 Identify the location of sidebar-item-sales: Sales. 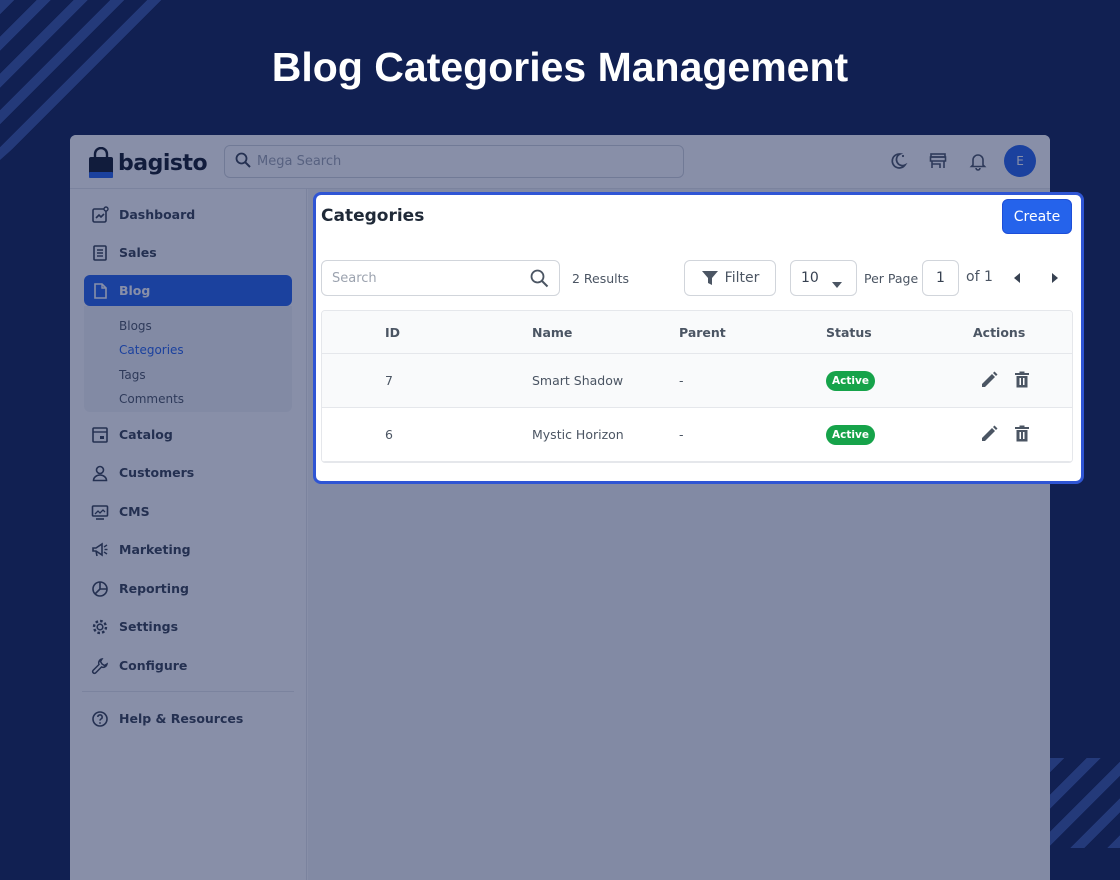
(188, 252).